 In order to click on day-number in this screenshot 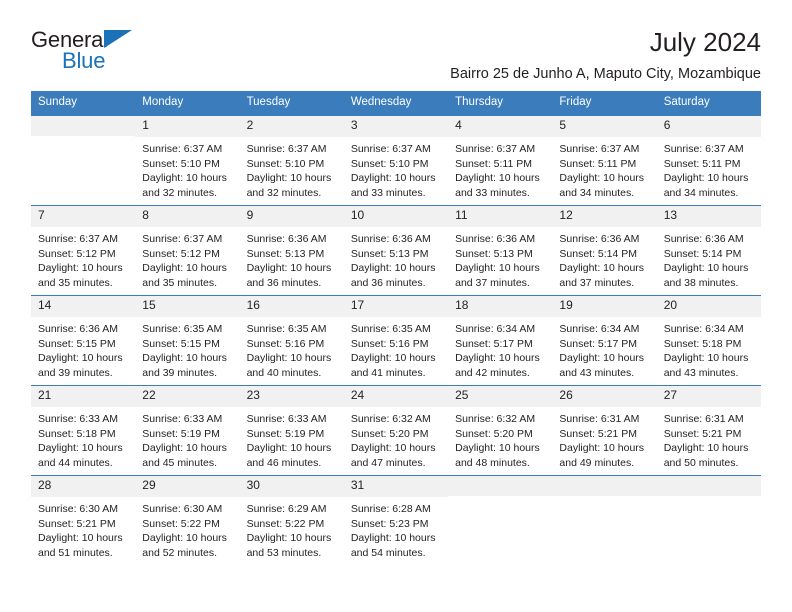, I will do `click(500, 485)`.